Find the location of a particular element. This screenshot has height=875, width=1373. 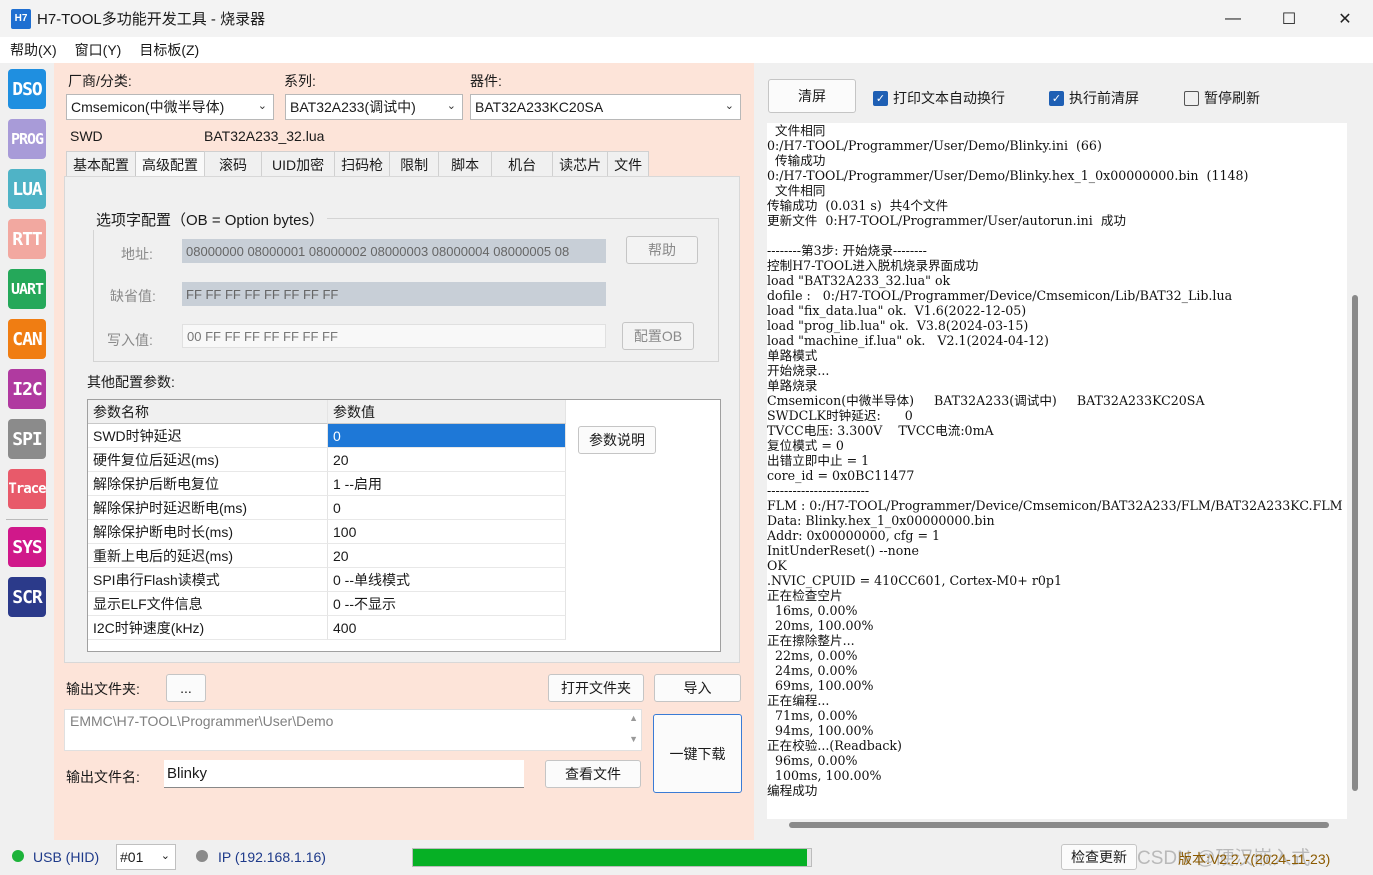

table-row: 解除保护断电时长(ms) 100 is located at coordinates (327, 532).